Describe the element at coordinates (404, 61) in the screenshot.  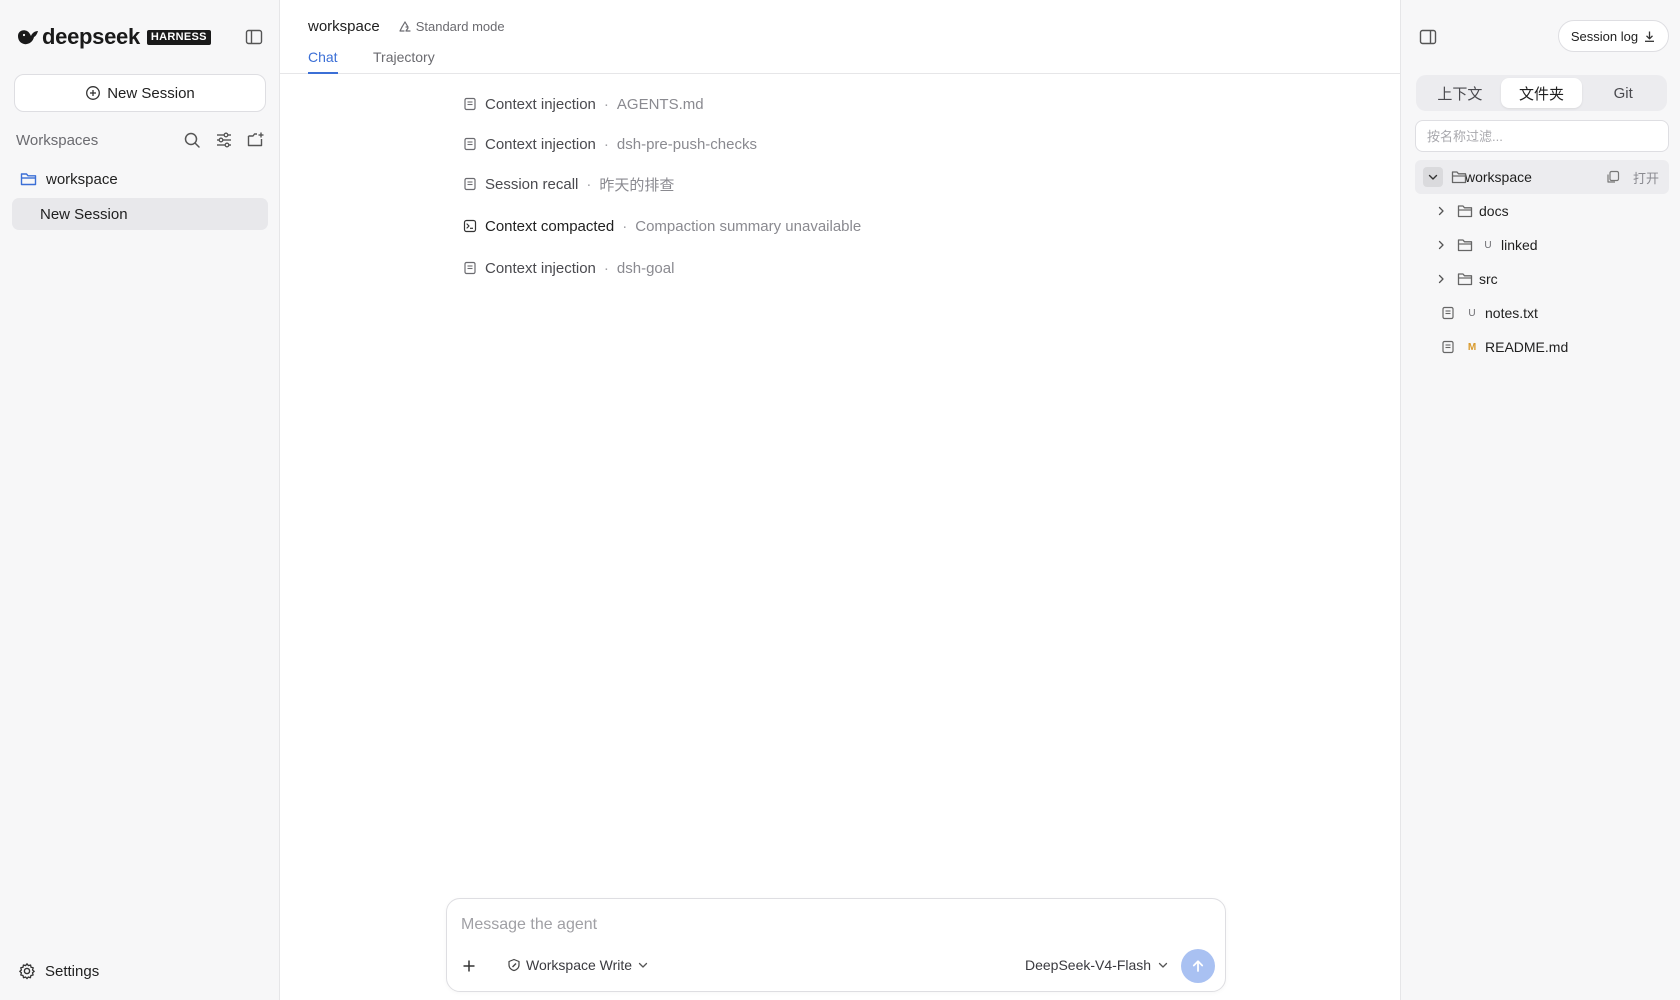
I see `tab-trajectory: Trajectory` at that location.